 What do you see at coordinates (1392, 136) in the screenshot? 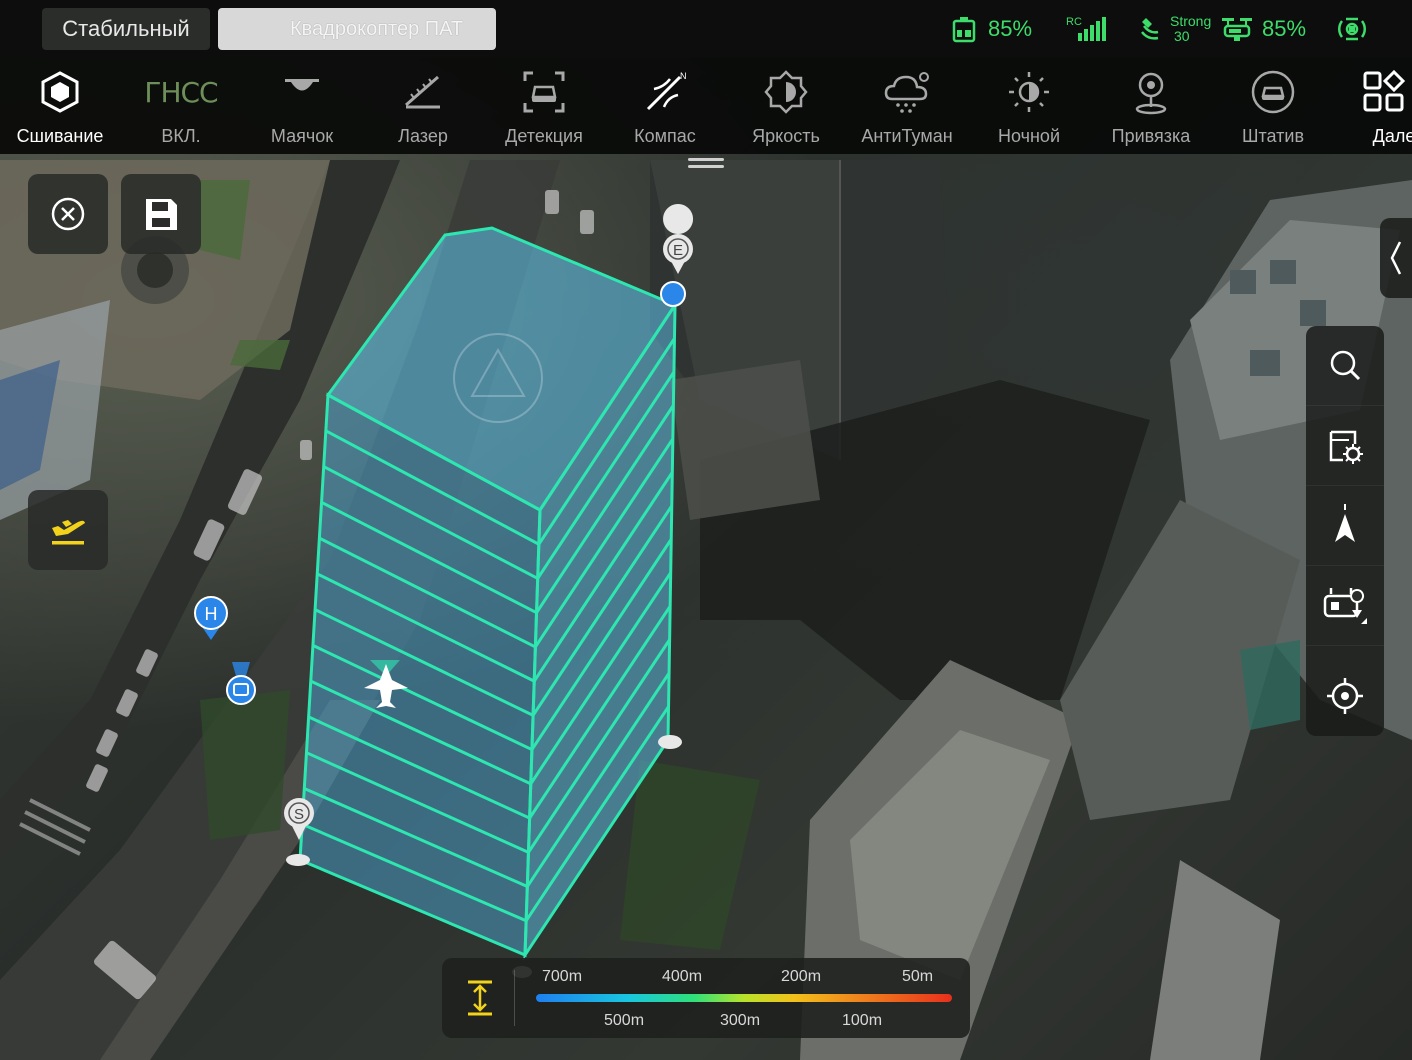
I see `toolbar-item-label: Далее` at bounding box center [1392, 136].